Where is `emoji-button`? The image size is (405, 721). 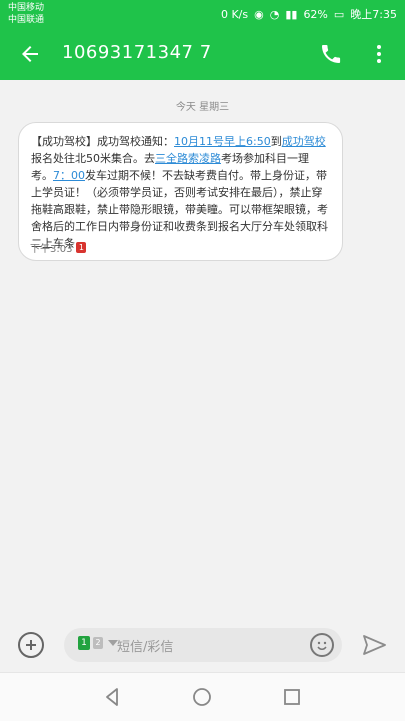 emoji-button is located at coordinates (322, 645).